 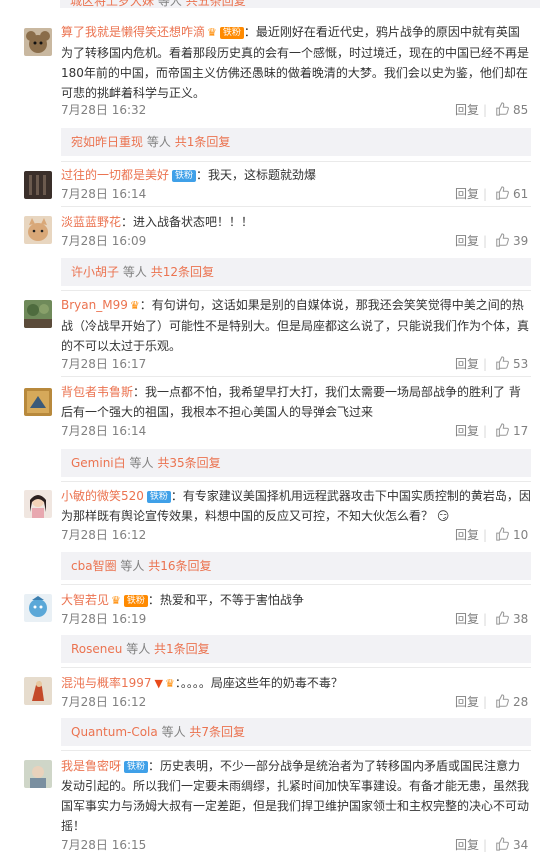 What do you see at coordinates (441, 516) in the screenshot?
I see `emoji-icon: 😏` at bounding box center [441, 516].